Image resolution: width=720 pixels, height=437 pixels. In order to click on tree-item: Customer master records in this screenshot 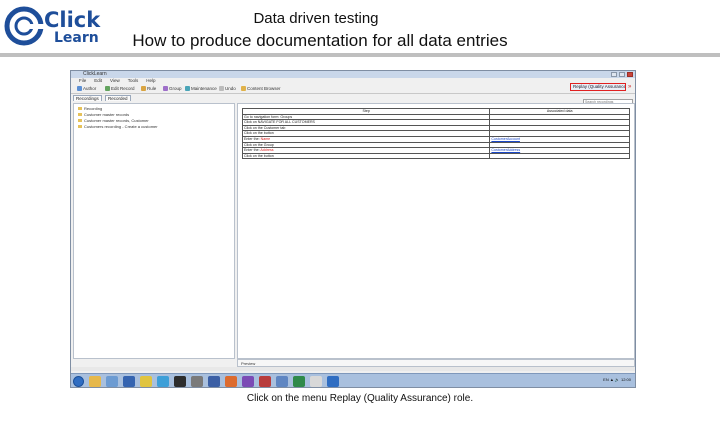, I will do `click(103, 114)`.